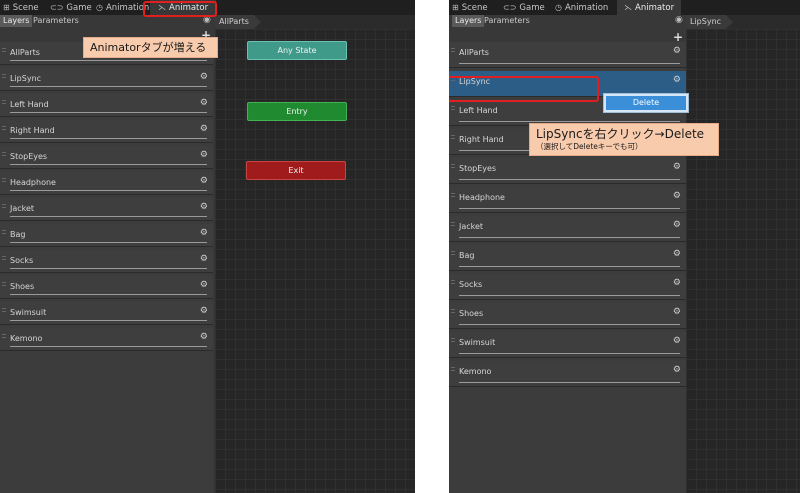  I want to click on any-state-node: Any State, so click(297, 50).